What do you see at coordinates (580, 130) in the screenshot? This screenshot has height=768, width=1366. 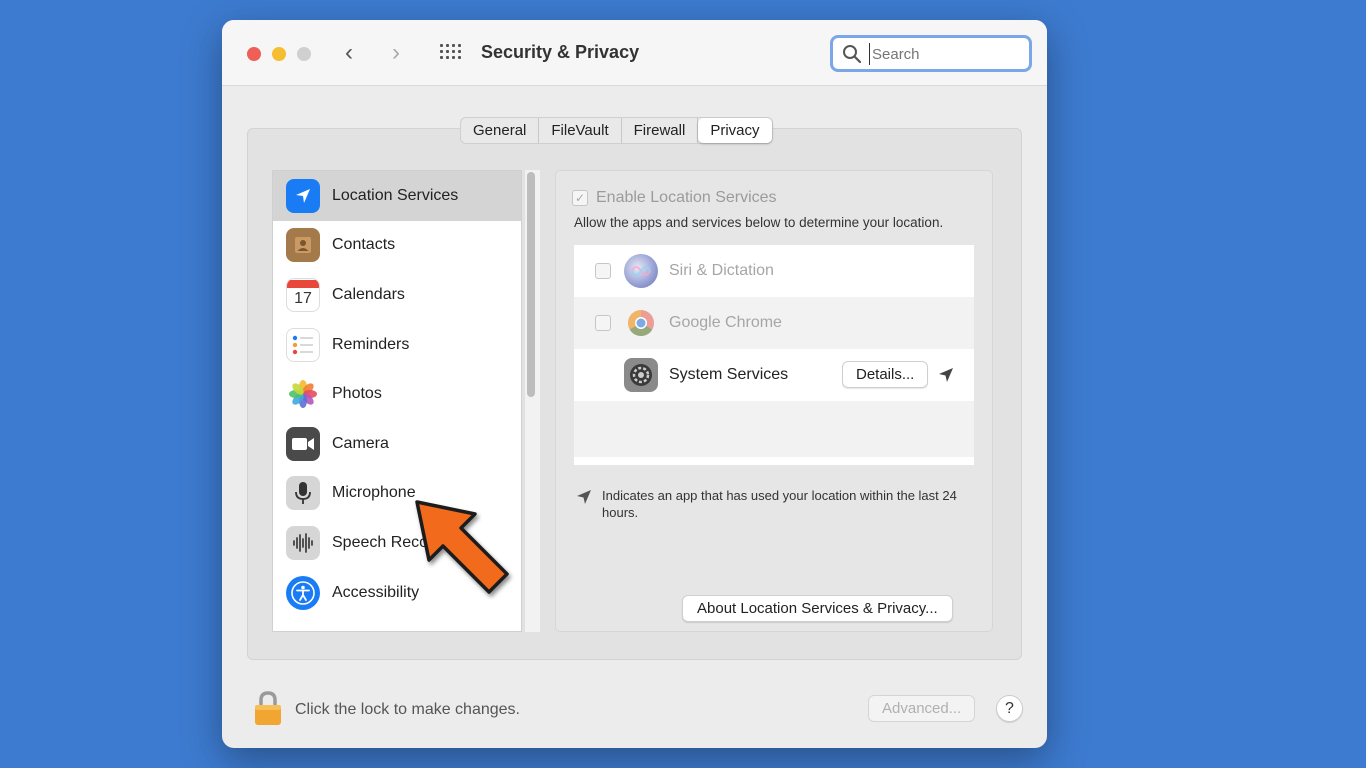 I see `tab-filevault: FileVault` at bounding box center [580, 130].